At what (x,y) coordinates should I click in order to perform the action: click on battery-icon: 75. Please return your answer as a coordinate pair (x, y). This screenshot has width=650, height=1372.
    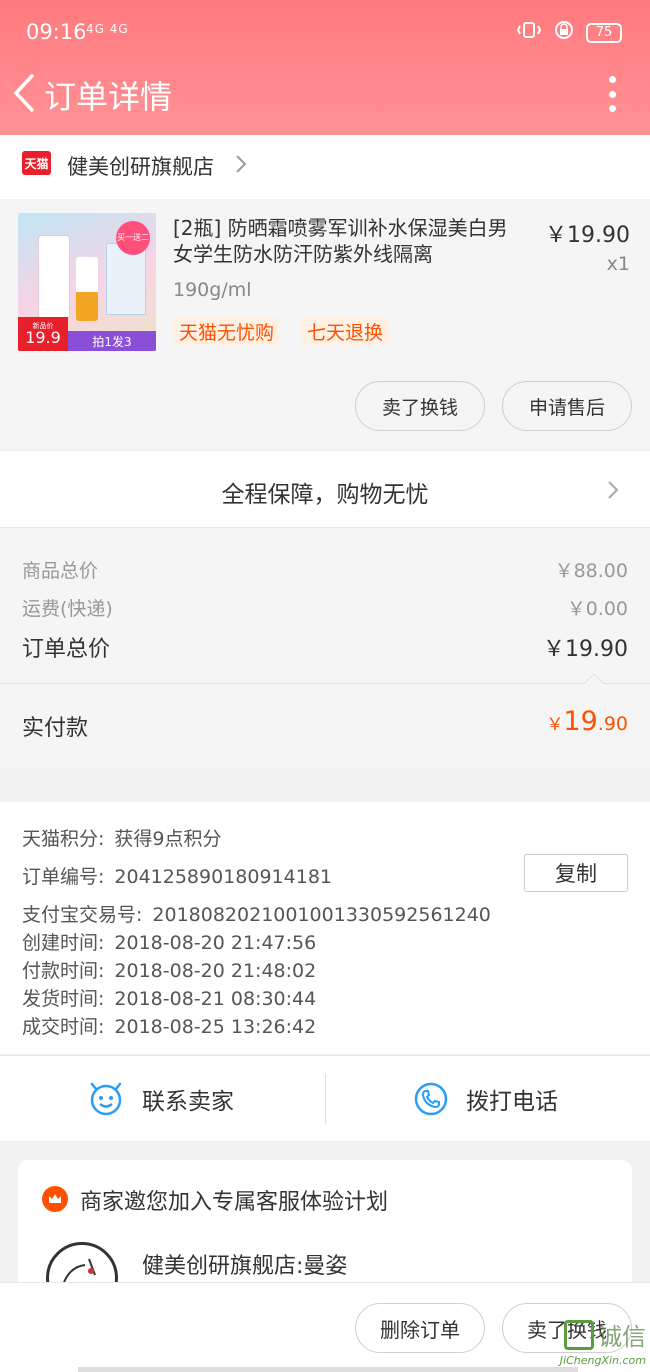
    Looking at the image, I should click on (604, 32).